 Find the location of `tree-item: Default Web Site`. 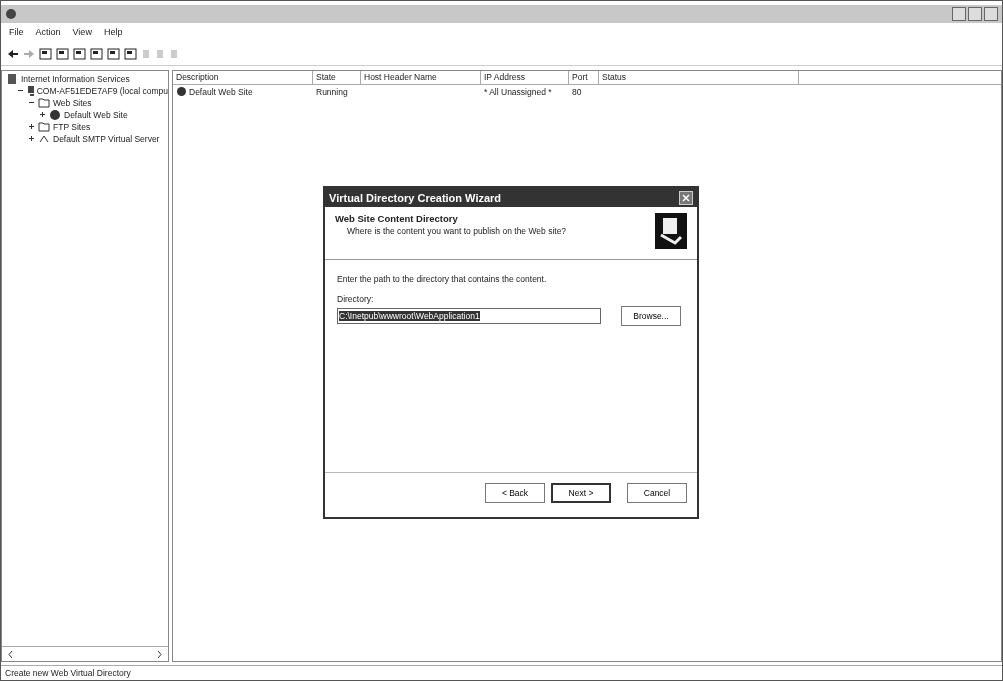

tree-item: Default Web Site is located at coordinates (96, 114).